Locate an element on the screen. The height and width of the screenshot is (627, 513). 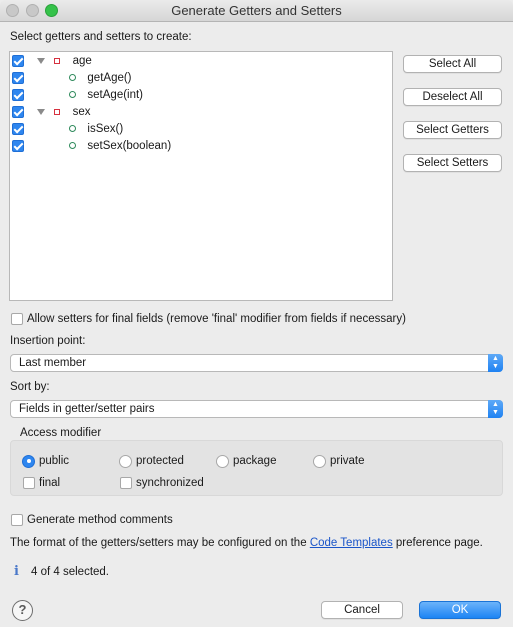
radio-protected: protected is located at coordinates (151, 461).